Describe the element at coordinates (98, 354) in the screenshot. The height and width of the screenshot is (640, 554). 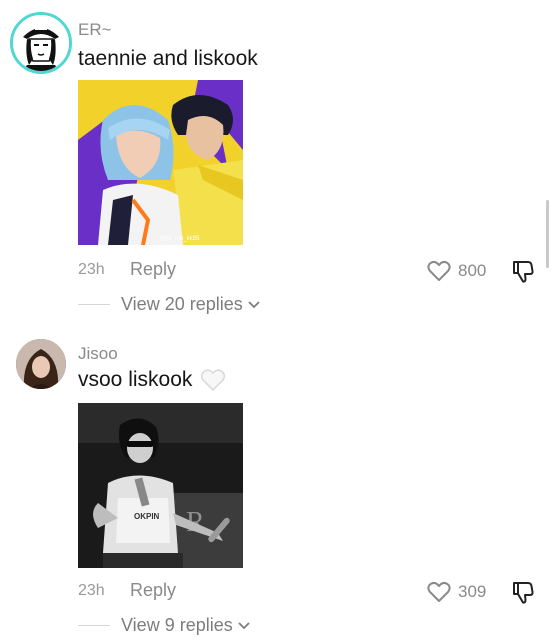
I see `comment-username: Jisoo` at that location.